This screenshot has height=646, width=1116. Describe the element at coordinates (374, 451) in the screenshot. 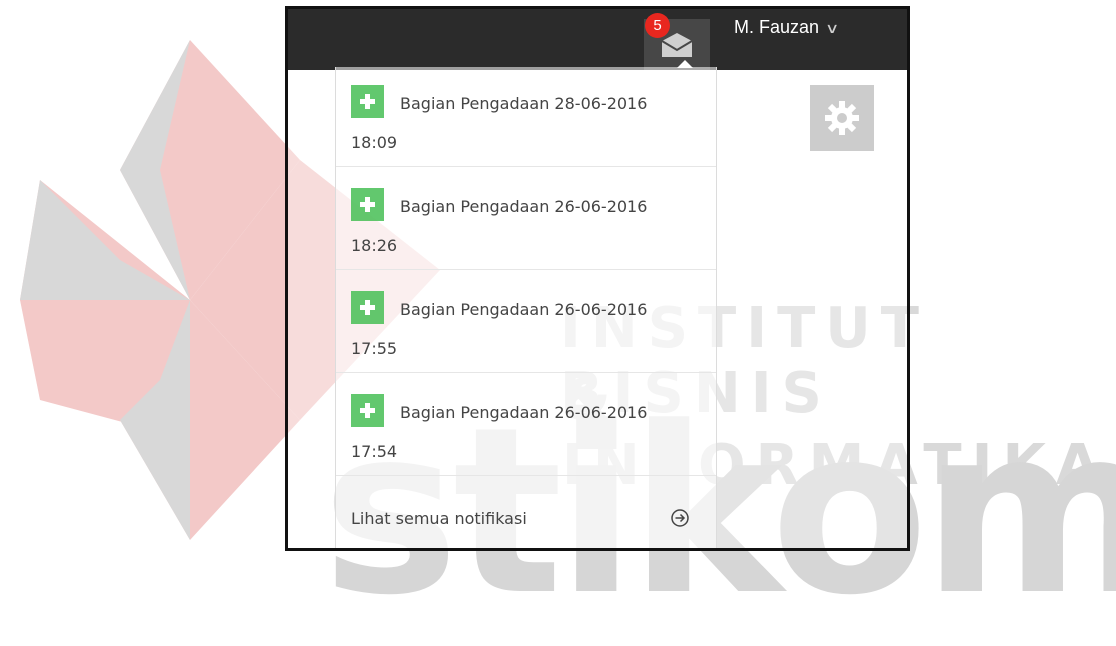

I see `notification-time: 17:54` at that location.